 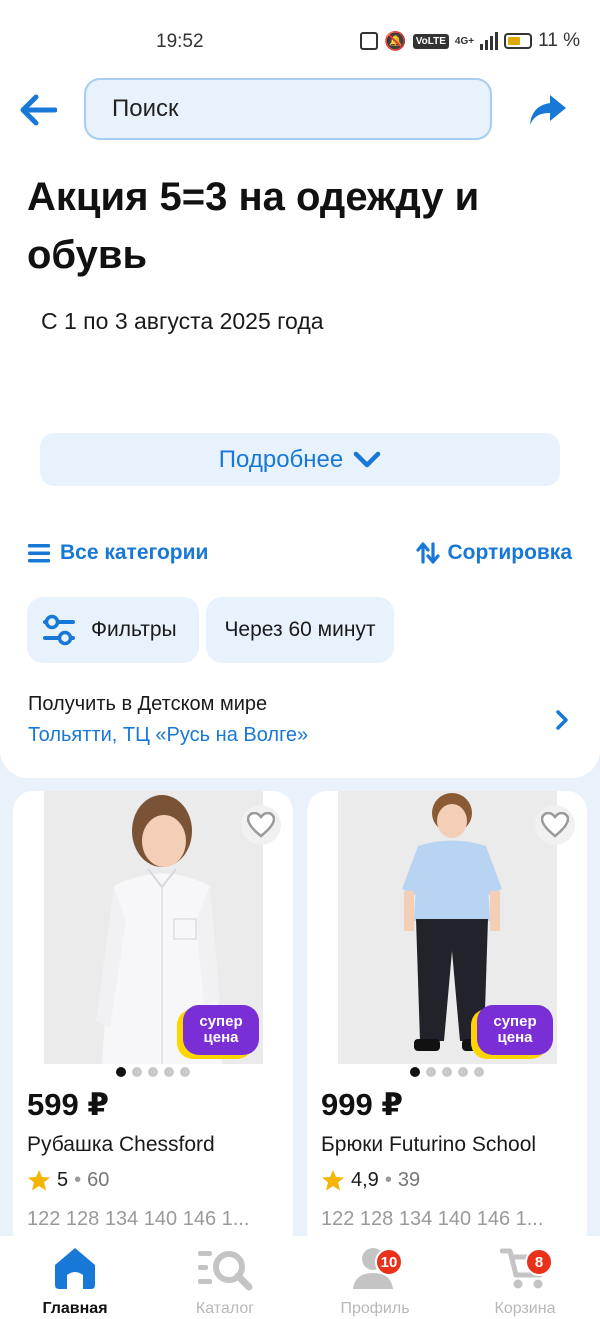 I want to click on chevron-down-icon, so click(x=367, y=459).